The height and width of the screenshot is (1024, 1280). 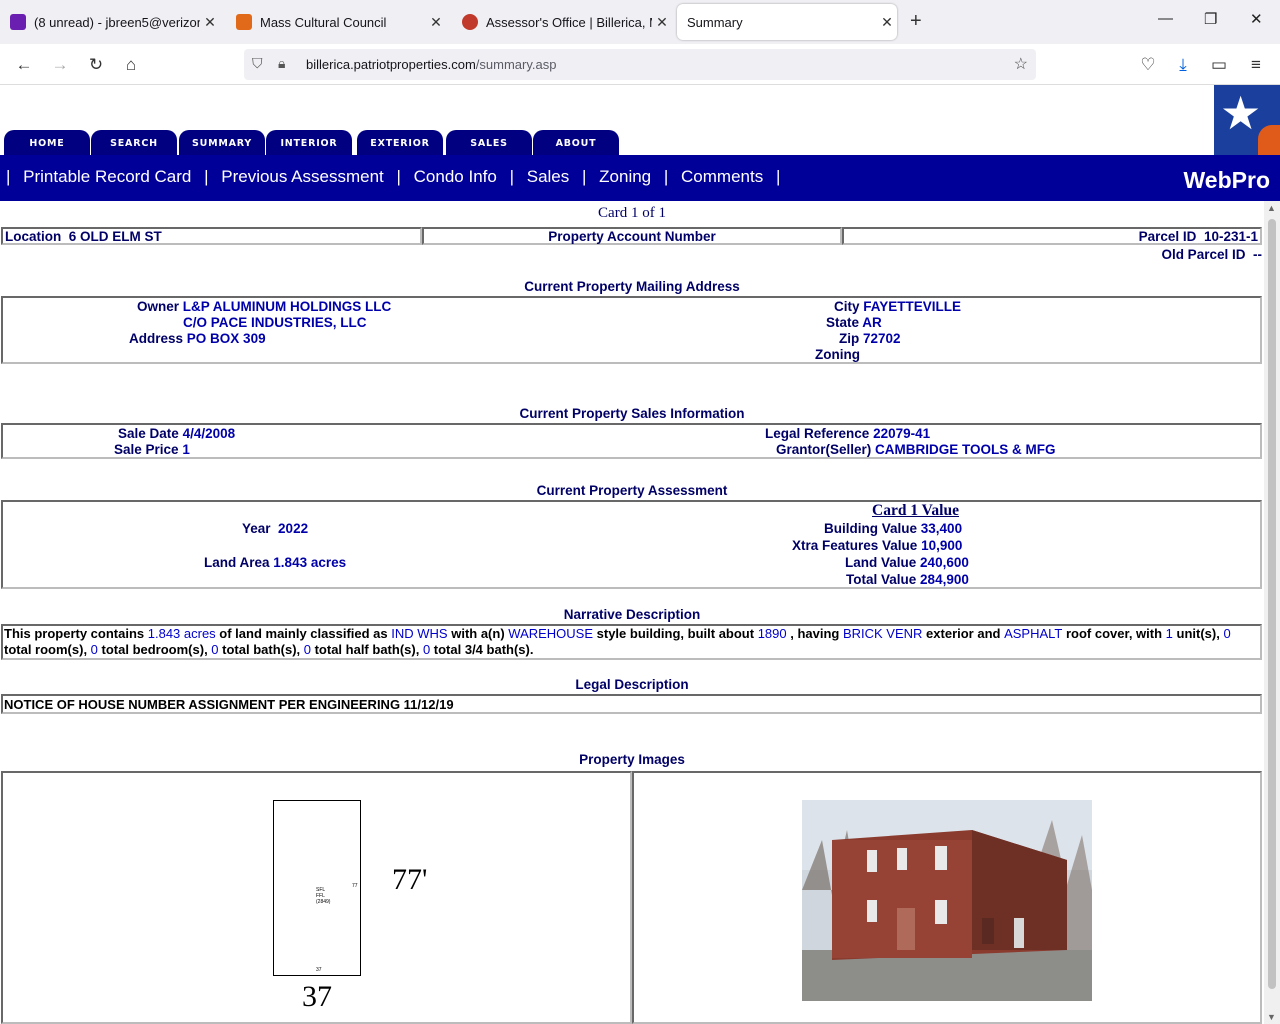 What do you see at coordinates (576, 142) in the screenshot?
I see `tab-about: ABOUT` at bounding box center [576, 142].